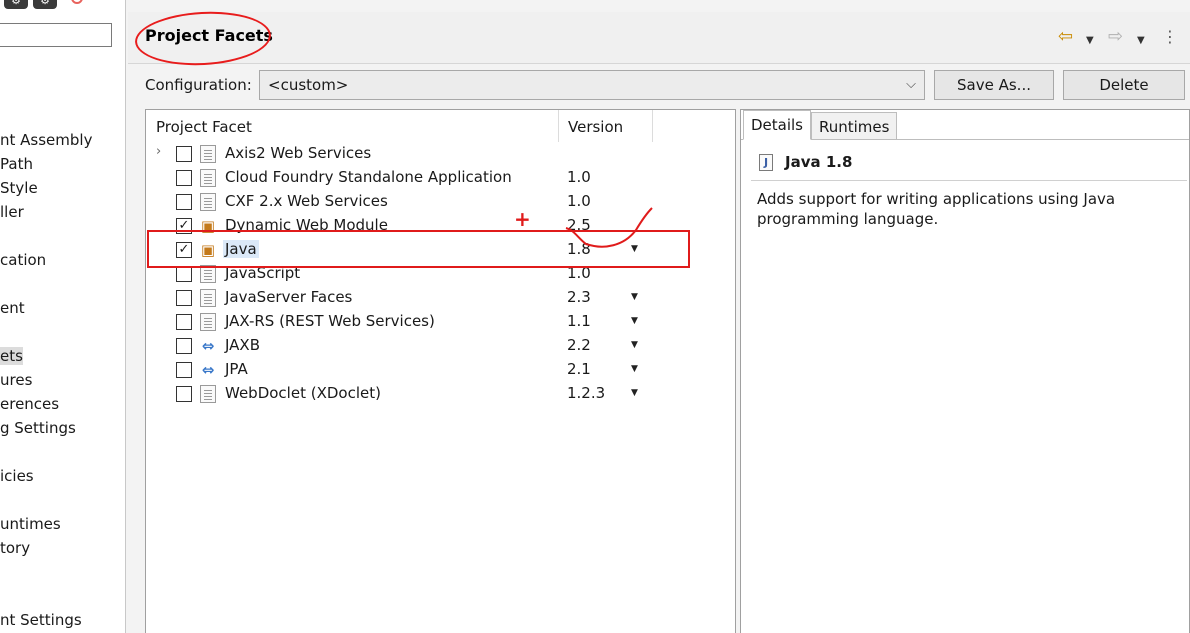  I want to click on facet-name: WebDoclet (XDoclet), so click(303, 393).